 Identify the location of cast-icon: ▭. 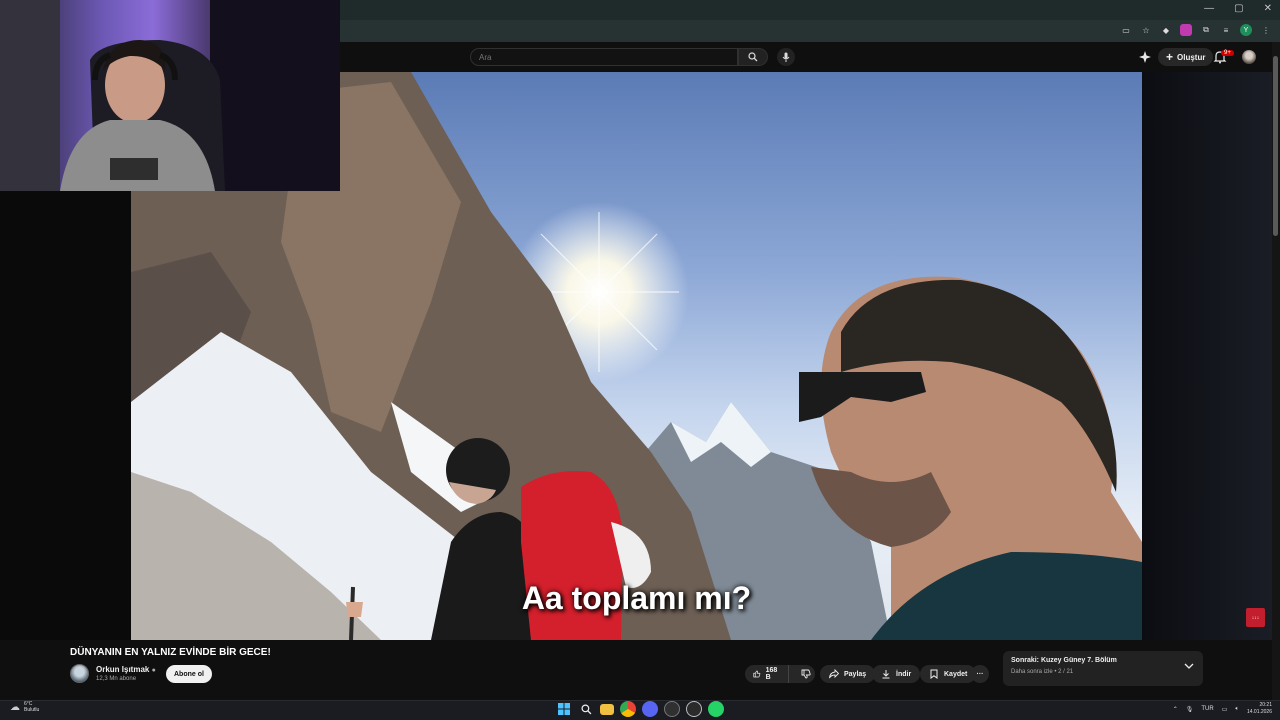
(1126, 30).